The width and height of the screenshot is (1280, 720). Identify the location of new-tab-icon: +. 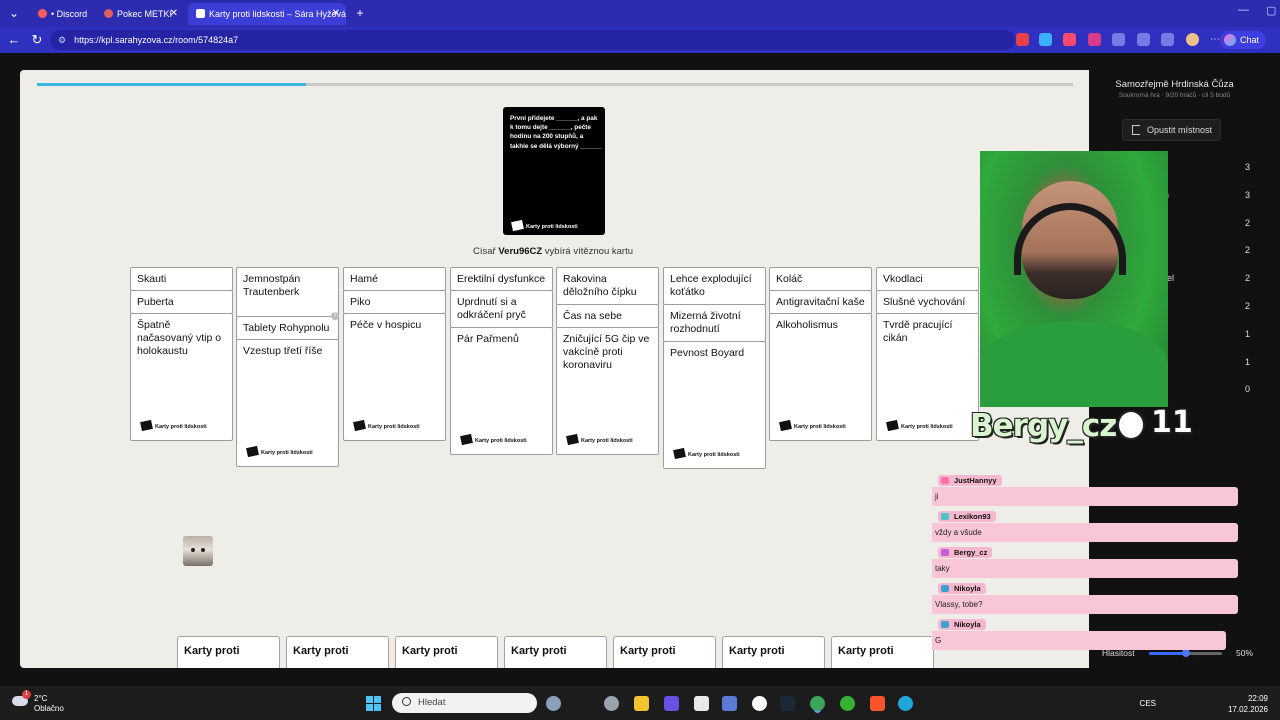
(360, 13).